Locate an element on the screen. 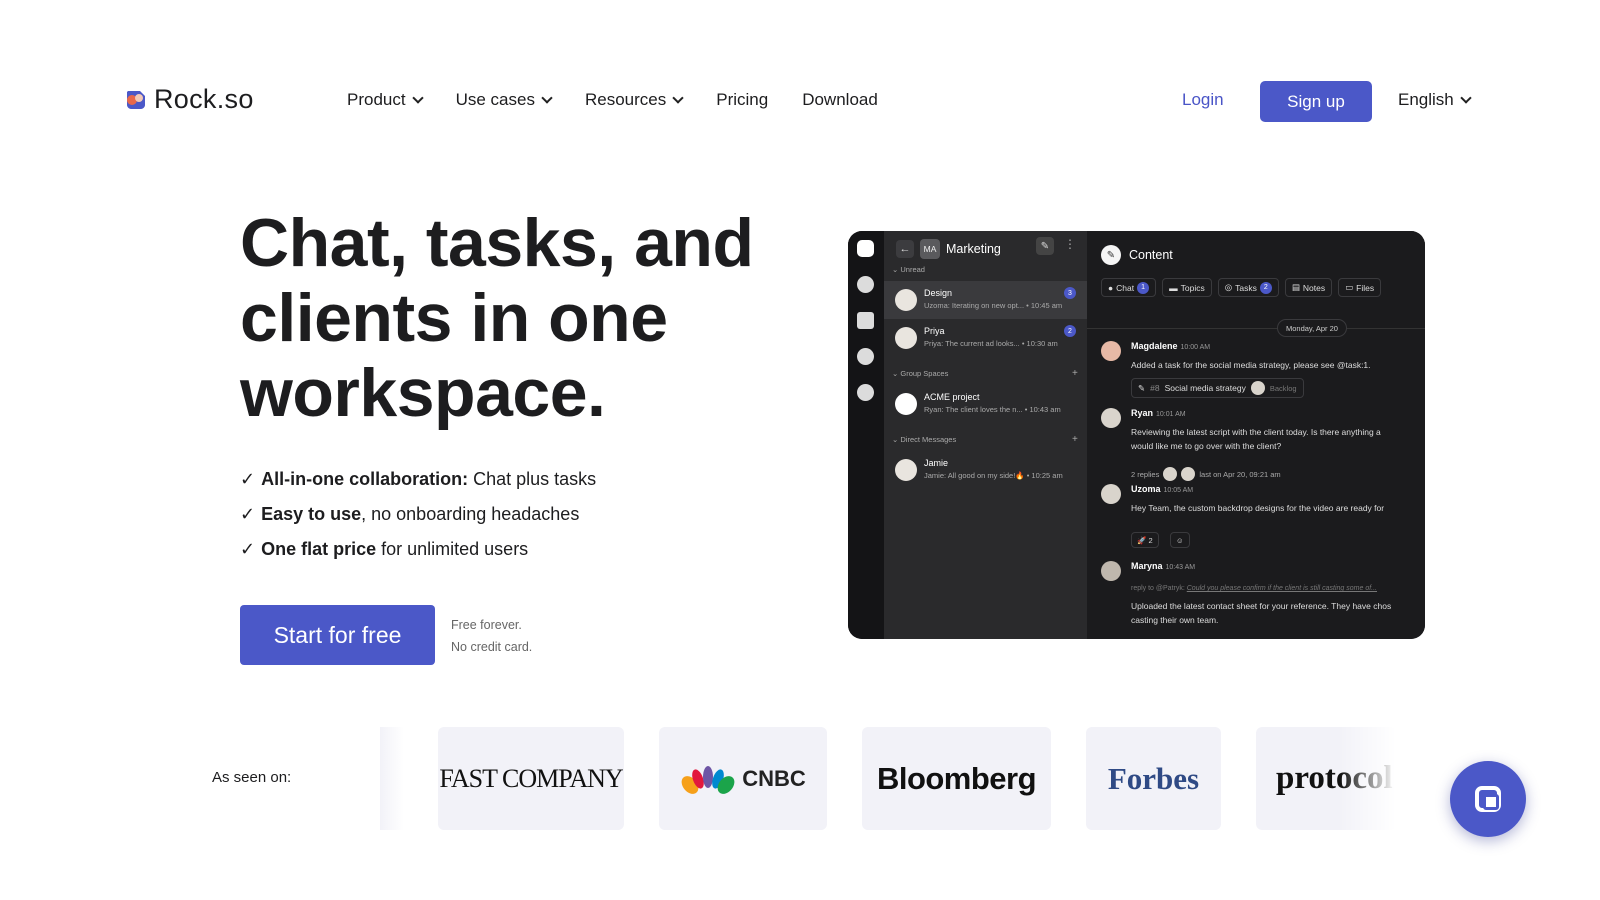 The width and height of the screenshot is (1600, 900). cta-note-line: Free forever. is located at coordinates (486, 625).